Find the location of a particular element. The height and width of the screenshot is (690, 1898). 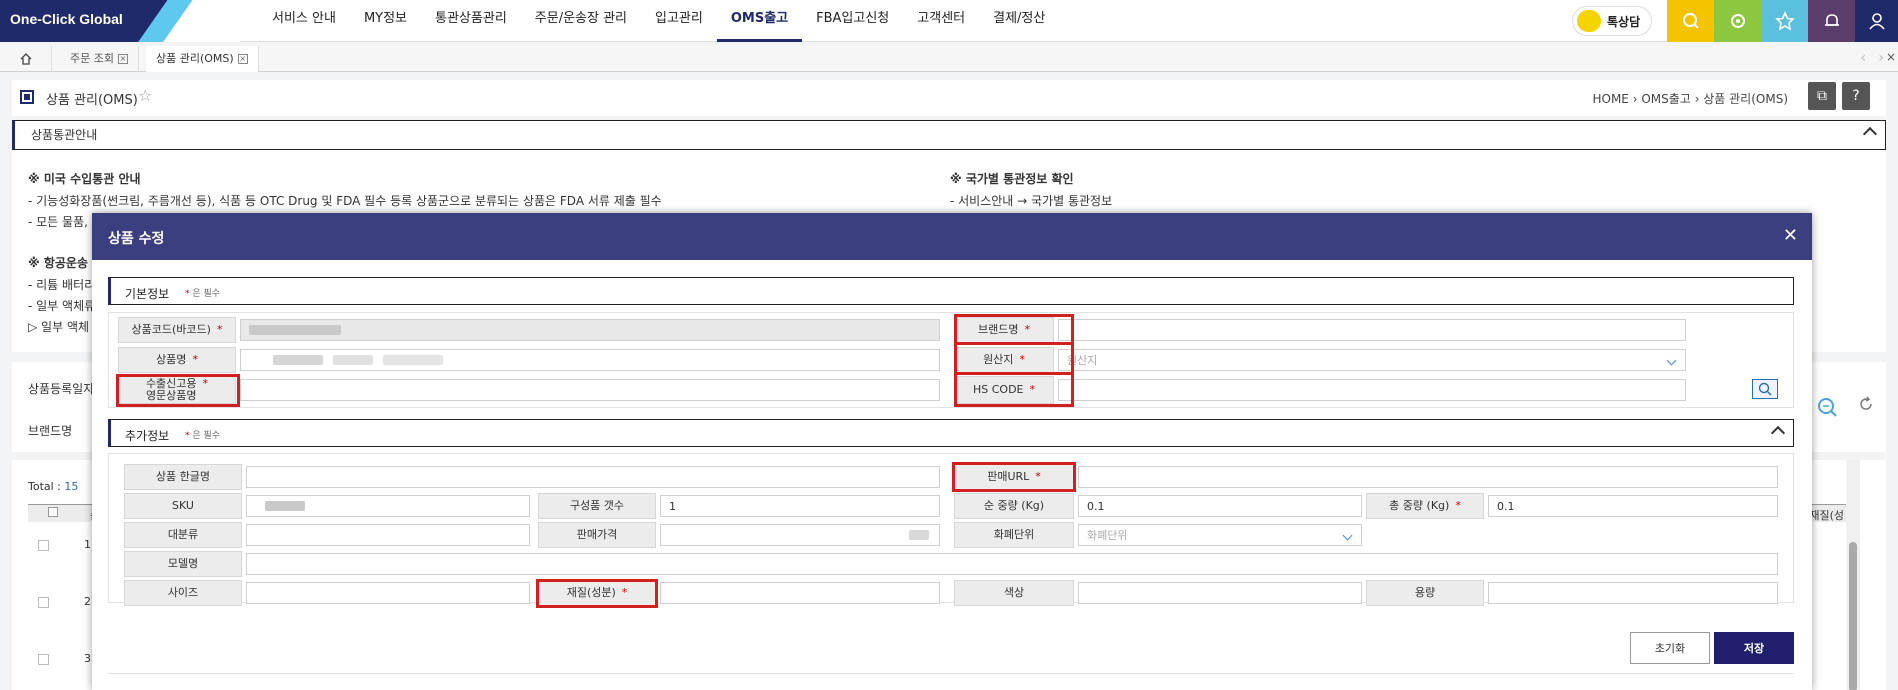

air-transport-line: - 일부 액체류 is located at coordinates (62, 306).